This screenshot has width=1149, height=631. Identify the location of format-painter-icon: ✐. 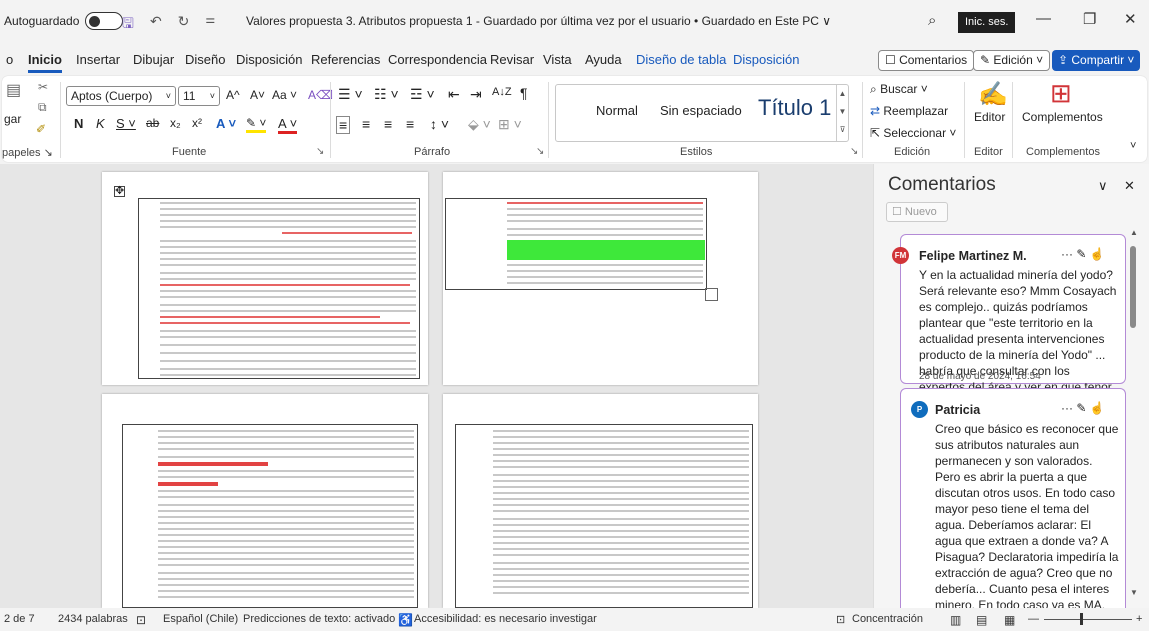
(41, 129).